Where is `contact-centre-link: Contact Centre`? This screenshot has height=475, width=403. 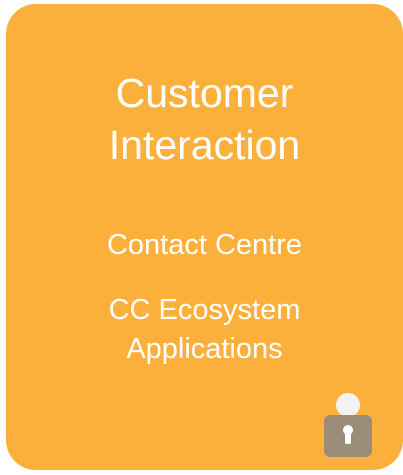
contact-centre-link: Contact Centre is located at coordinates (204, 245).